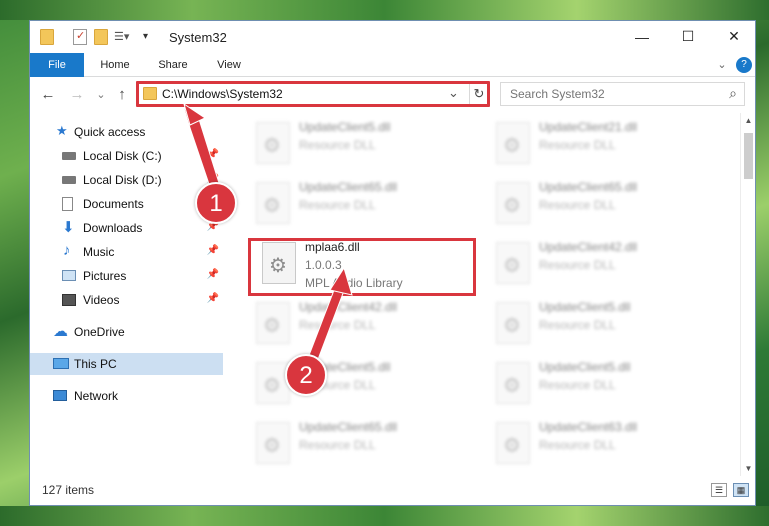 Image resolution: width=769 pixels, height=526 pixels. Describe the element at coordinates (115, 65) in the screenshot. I see `tab-home: Home` at that location.